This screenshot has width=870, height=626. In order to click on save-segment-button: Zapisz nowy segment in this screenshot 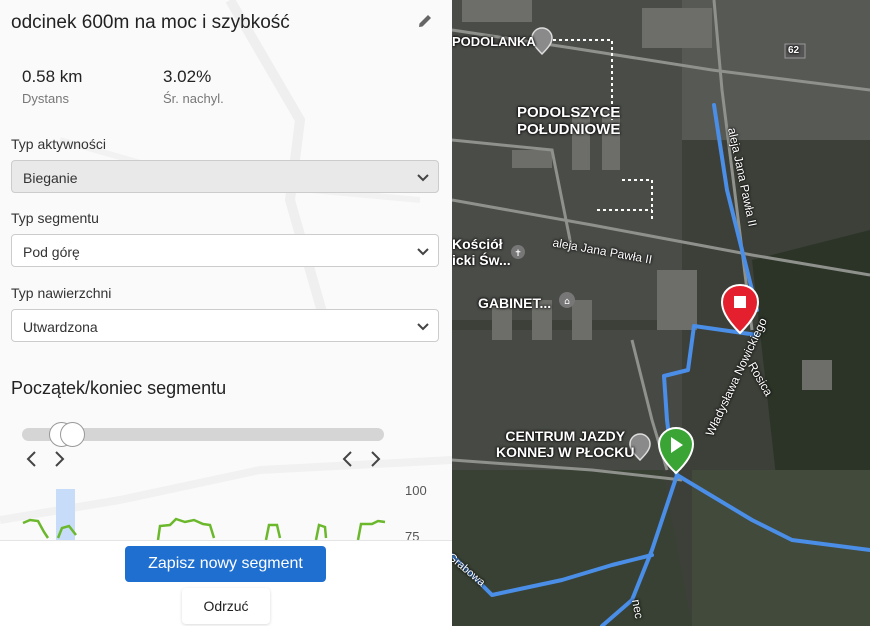, I will do `click(225, 564)`.